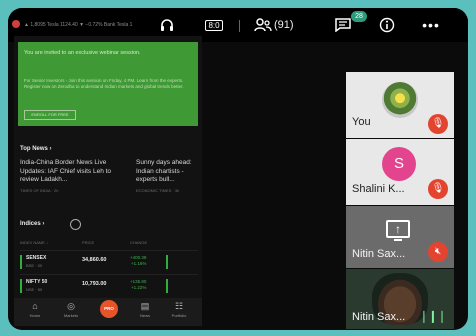 The image size is (476, 336). I want to click on nav-label: Home, so click(35, 315).